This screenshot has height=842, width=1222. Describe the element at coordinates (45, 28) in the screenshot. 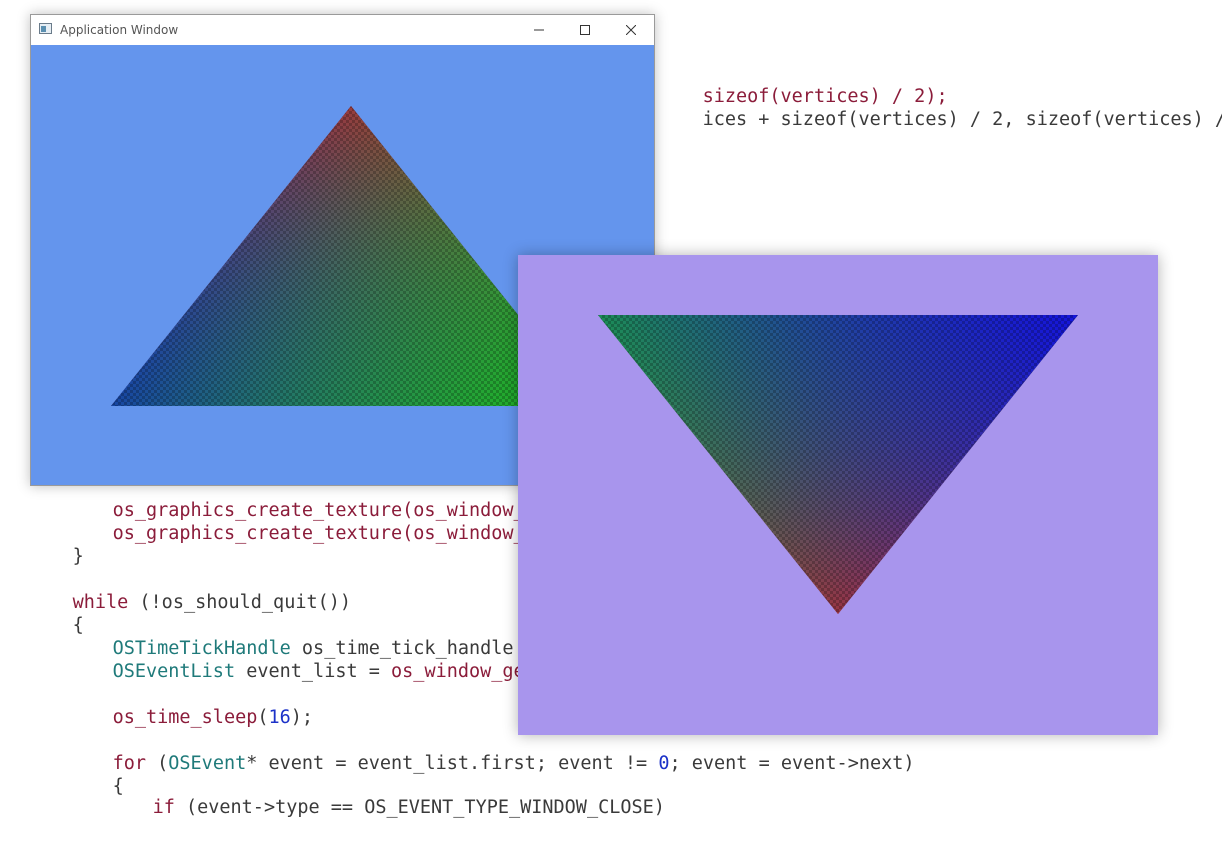

I see `app-window-icon` at that location.